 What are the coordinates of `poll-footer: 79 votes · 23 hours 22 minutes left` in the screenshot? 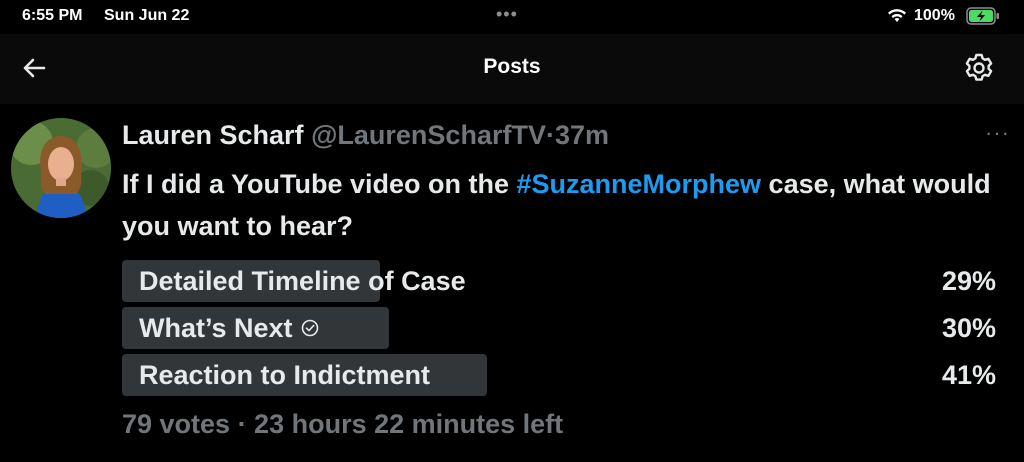 It's located at (343, 424).